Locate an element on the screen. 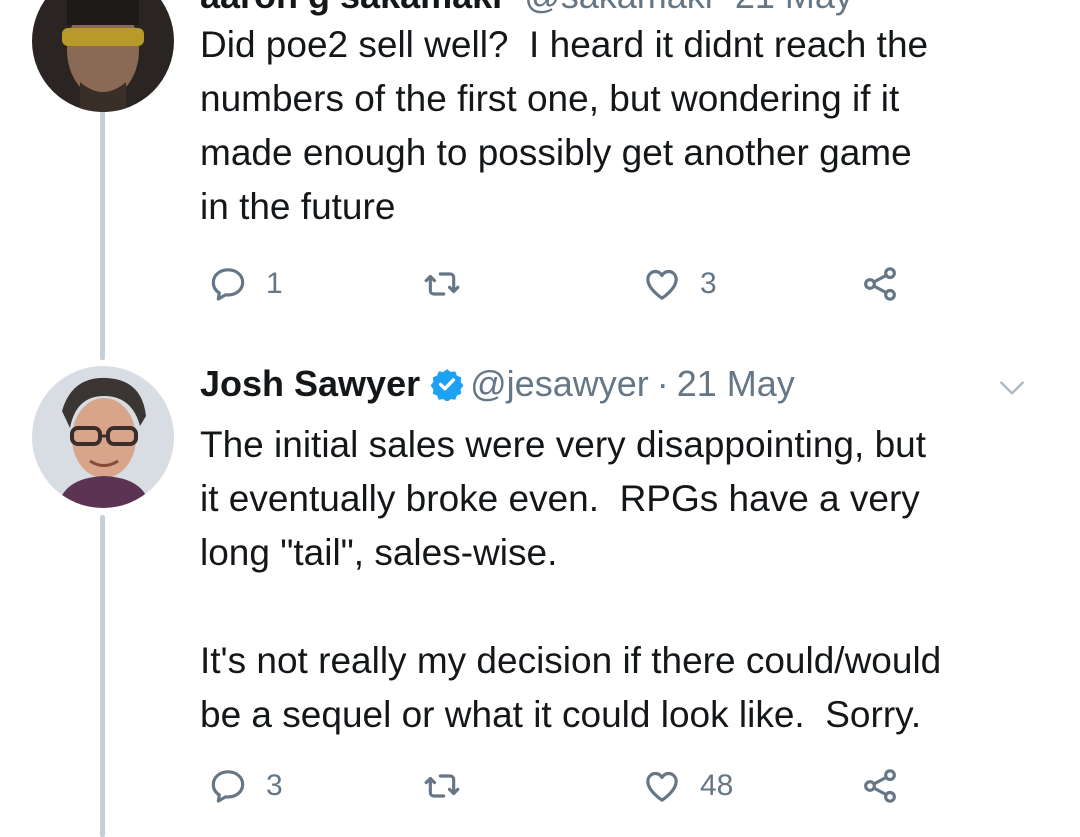  reply-count: 1 is located at coordinates (274, 283).